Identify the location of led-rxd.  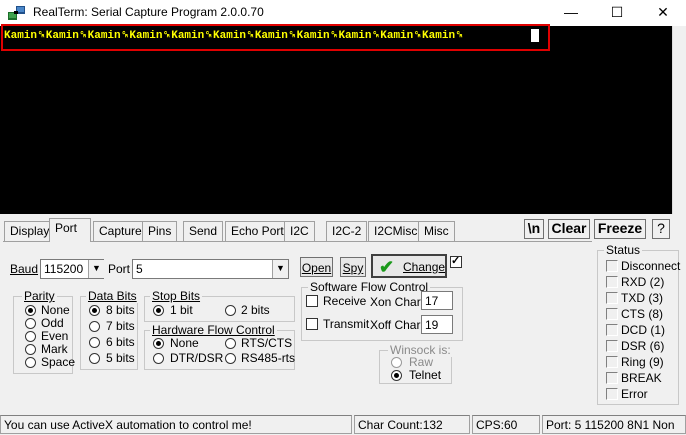
(612, 282).